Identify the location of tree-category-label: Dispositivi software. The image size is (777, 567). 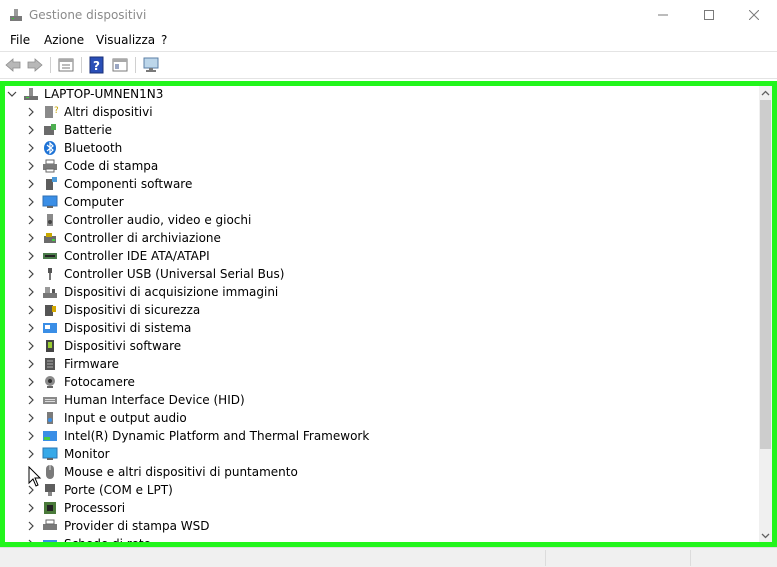
(123, 346).